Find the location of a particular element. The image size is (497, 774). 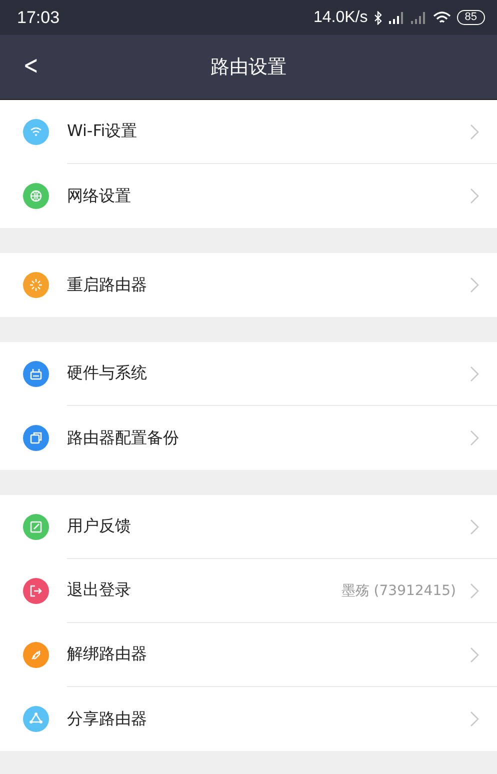

back-button: < is located at coordinates (31, 66).